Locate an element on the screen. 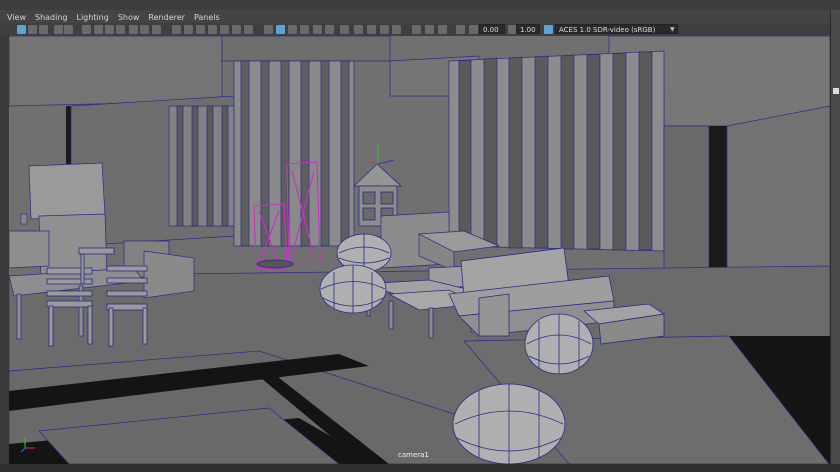 The width and height of the screenshot is (840, 472). select-camera-icon is located at coordinates (21, 29).